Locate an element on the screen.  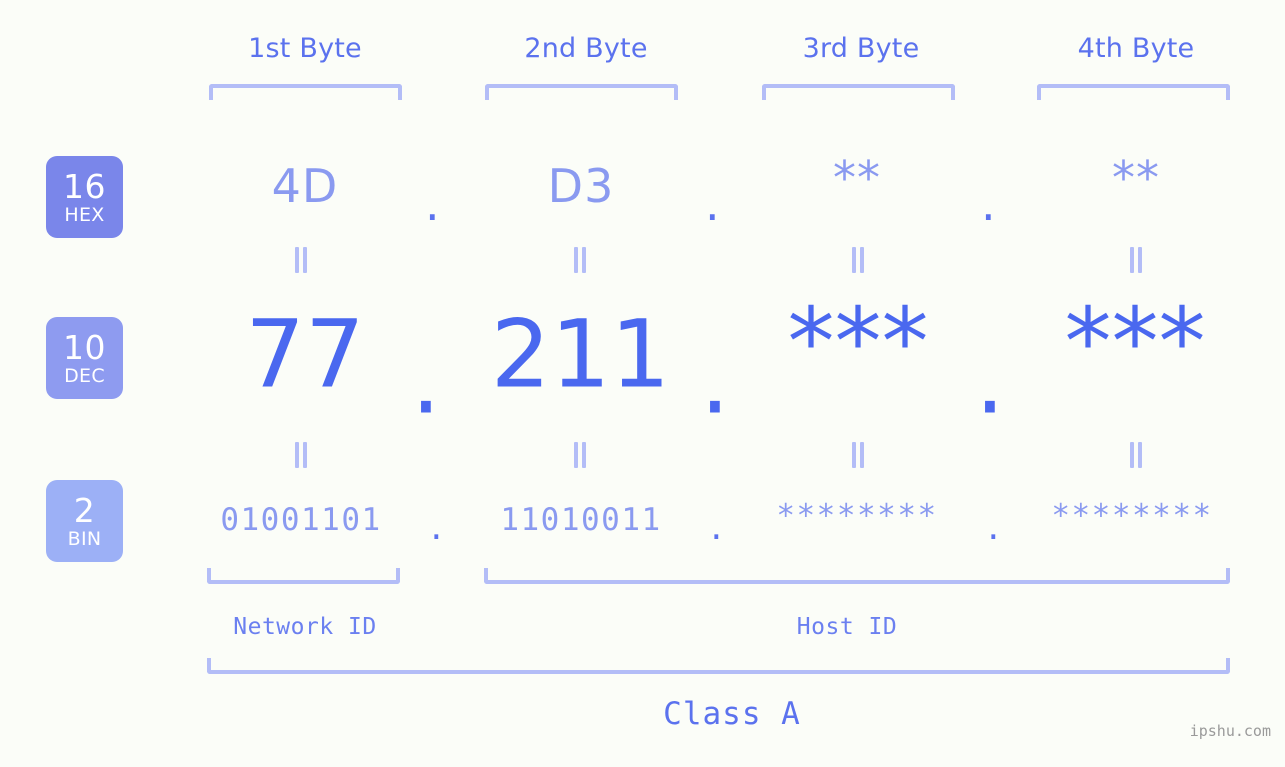
class-bracket is located at coordinates (718, 666).